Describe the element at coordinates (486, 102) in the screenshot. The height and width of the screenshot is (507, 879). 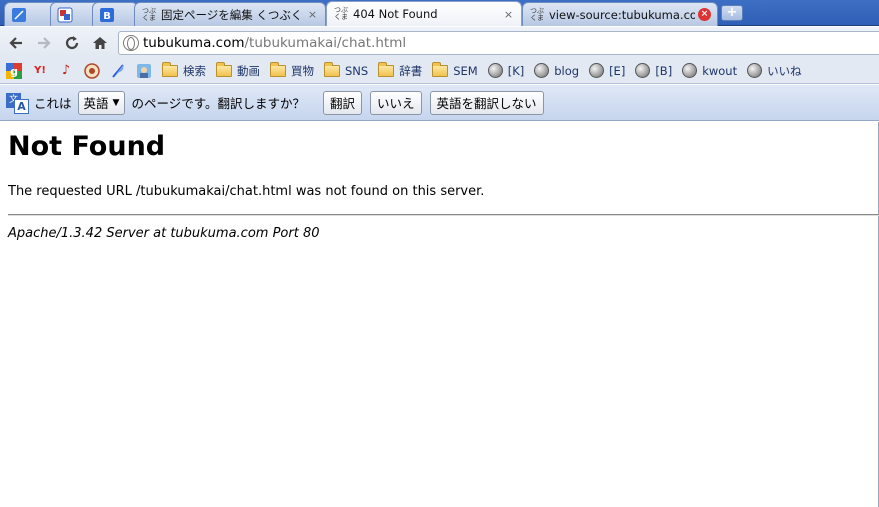
I see `never-translate-button: 英語を翻訳しない` at that location.